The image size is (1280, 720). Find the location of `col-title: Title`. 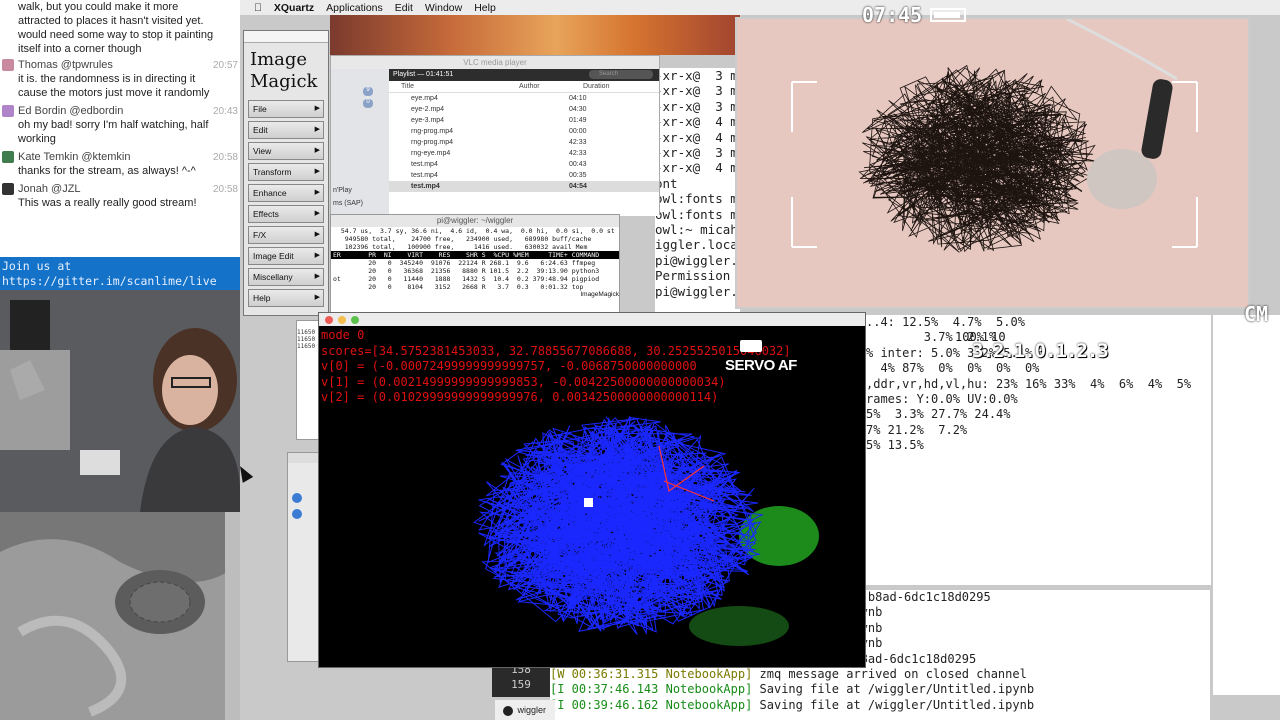

col-title: Title is located at coordinates (454, 86).